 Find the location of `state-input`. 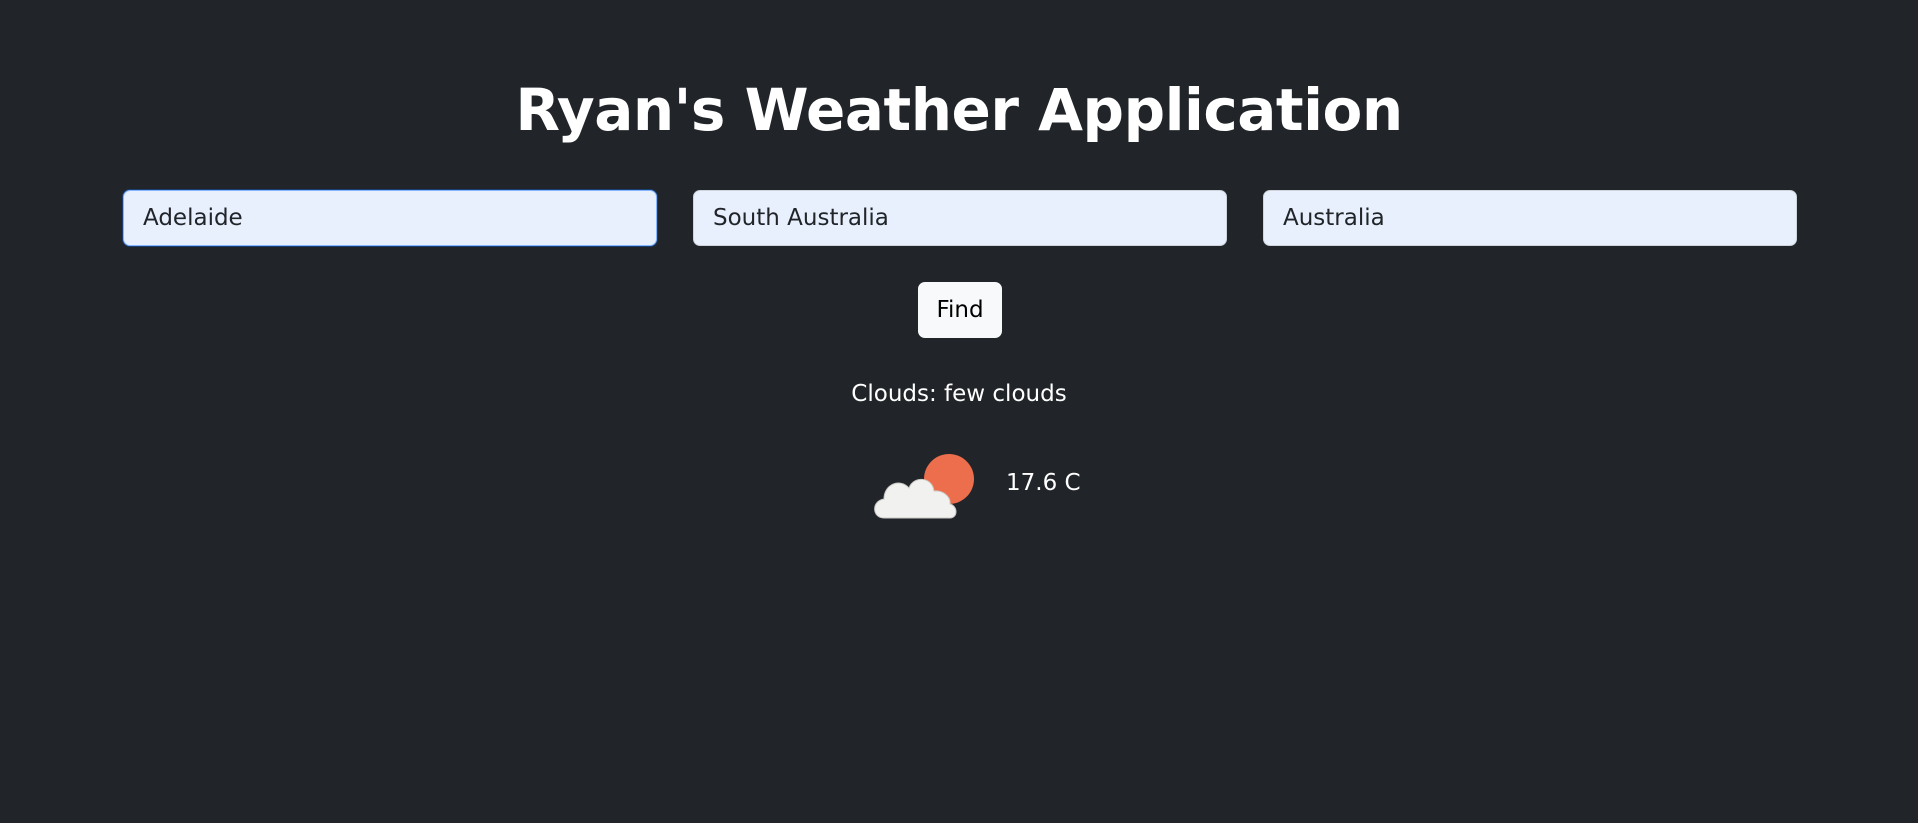

state-input is located at coordinates (960, 218).